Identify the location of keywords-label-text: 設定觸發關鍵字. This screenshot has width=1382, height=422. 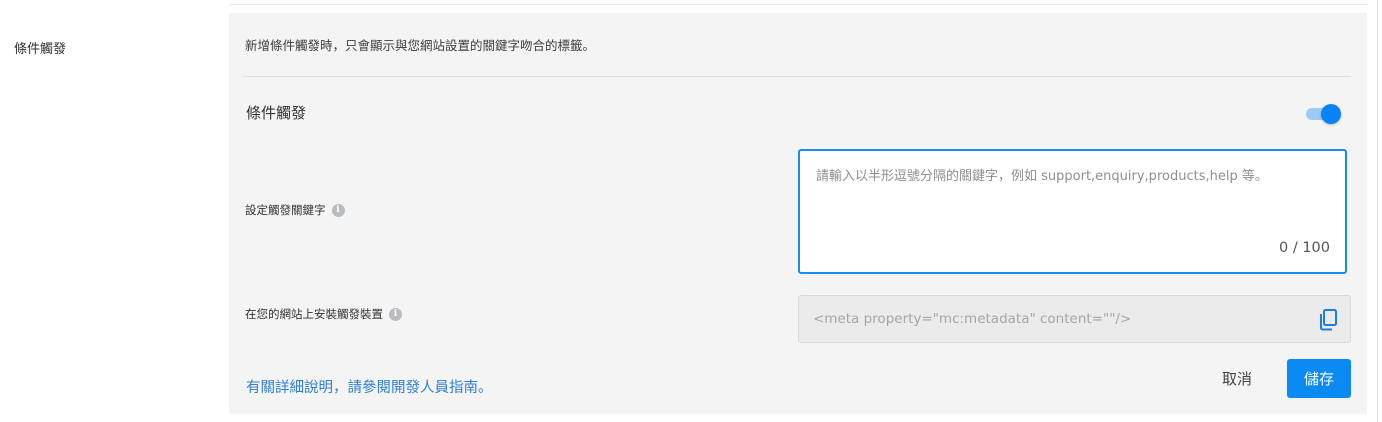
(285, 210).